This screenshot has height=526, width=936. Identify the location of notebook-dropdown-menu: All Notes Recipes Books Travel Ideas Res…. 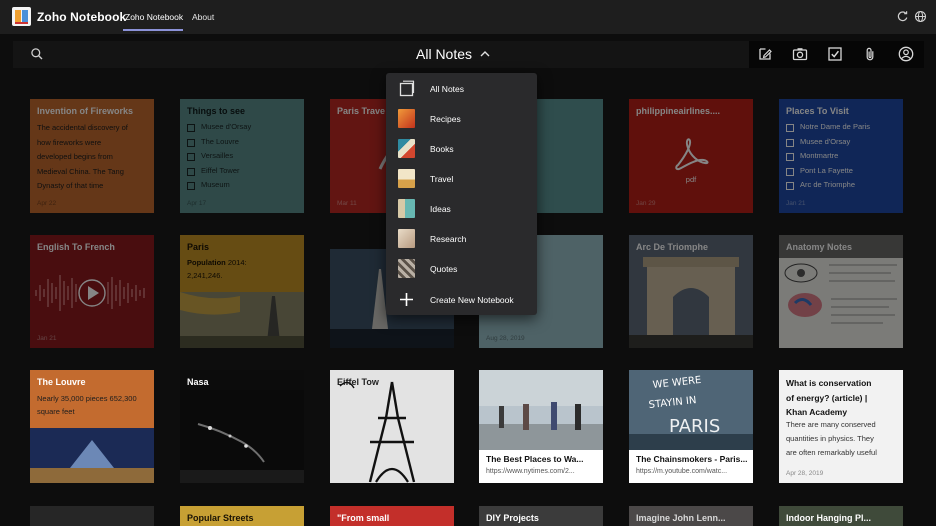
(461, 194).